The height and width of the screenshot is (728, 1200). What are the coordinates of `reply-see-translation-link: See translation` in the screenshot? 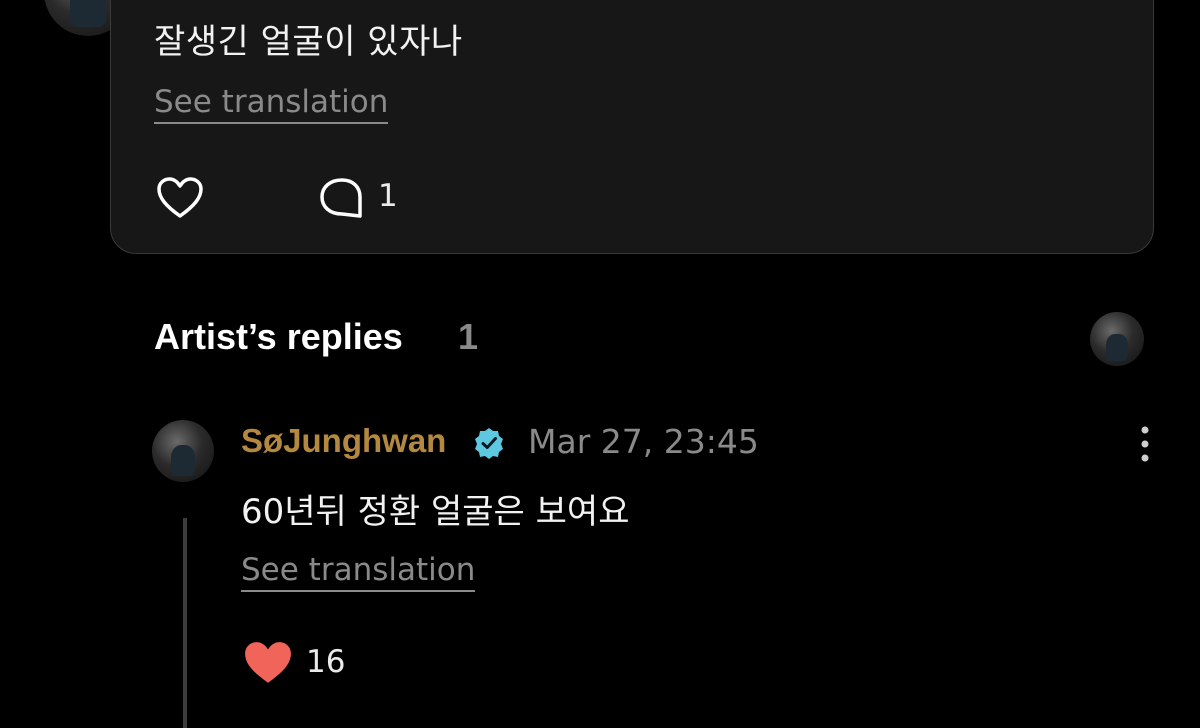 It's located at (358, 572).